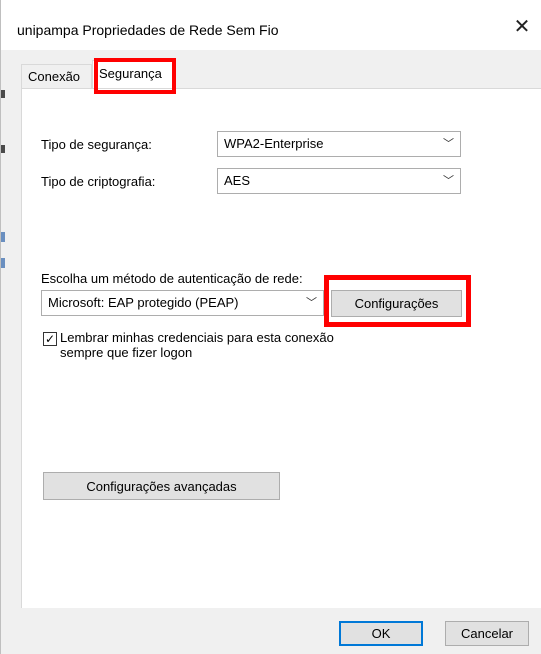 This screenshot has width=541, height=654. I want to click on cancel-button: Cancelar, so click(487, 633).